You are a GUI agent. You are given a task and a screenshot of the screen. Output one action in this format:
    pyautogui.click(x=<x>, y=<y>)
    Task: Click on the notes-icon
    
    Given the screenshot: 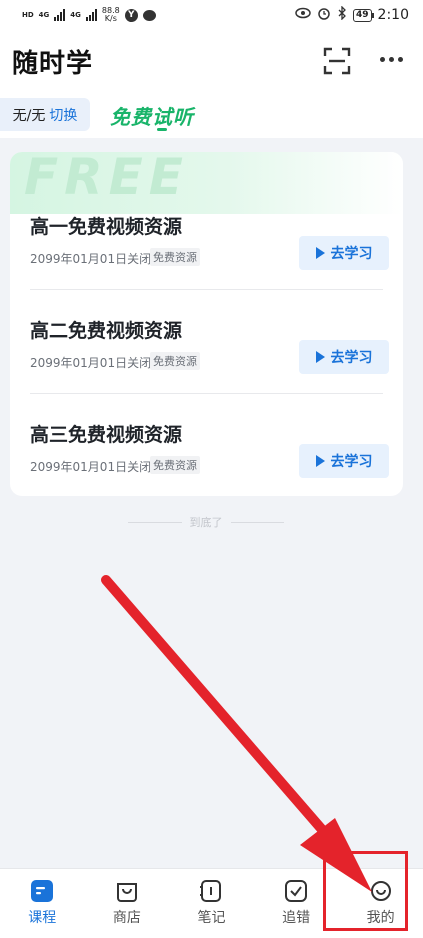 What is the action you would take?
    pyautogui.click(x=211, y=891)
    